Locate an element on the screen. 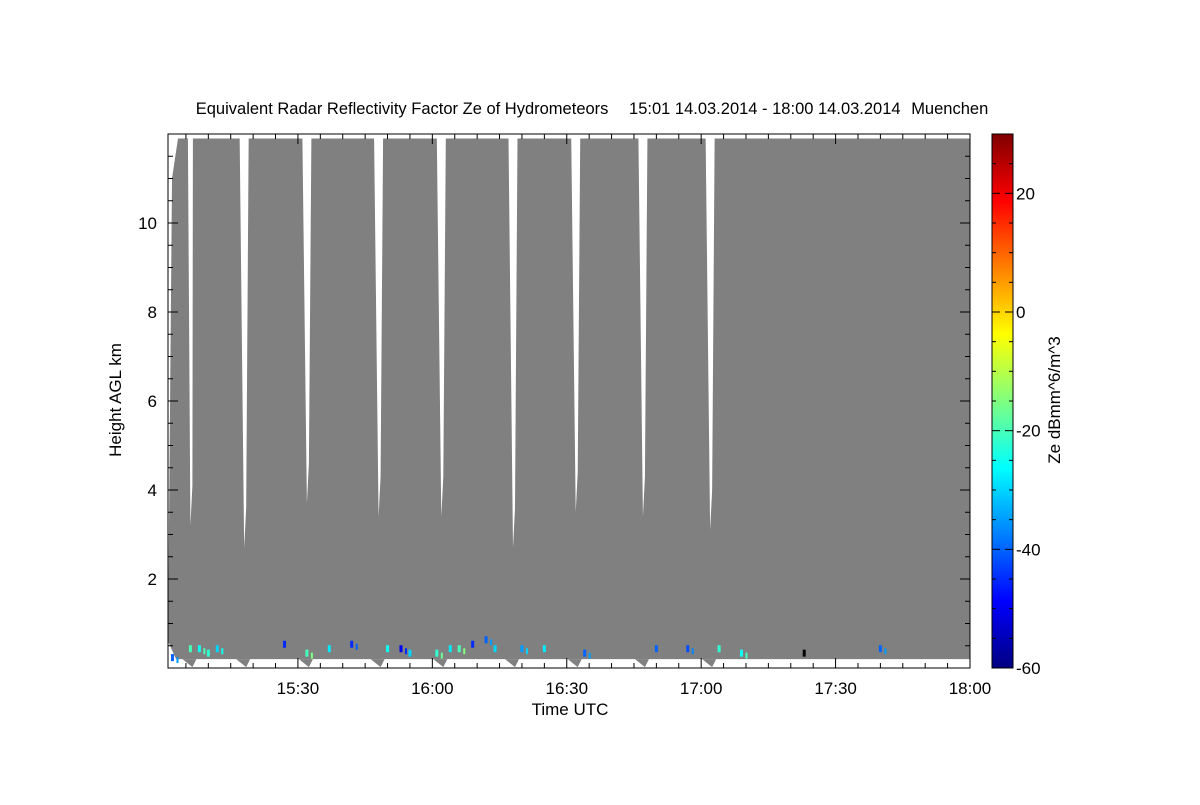  colorbar-tick-label: 0 is located at coordinates (1020, 312).